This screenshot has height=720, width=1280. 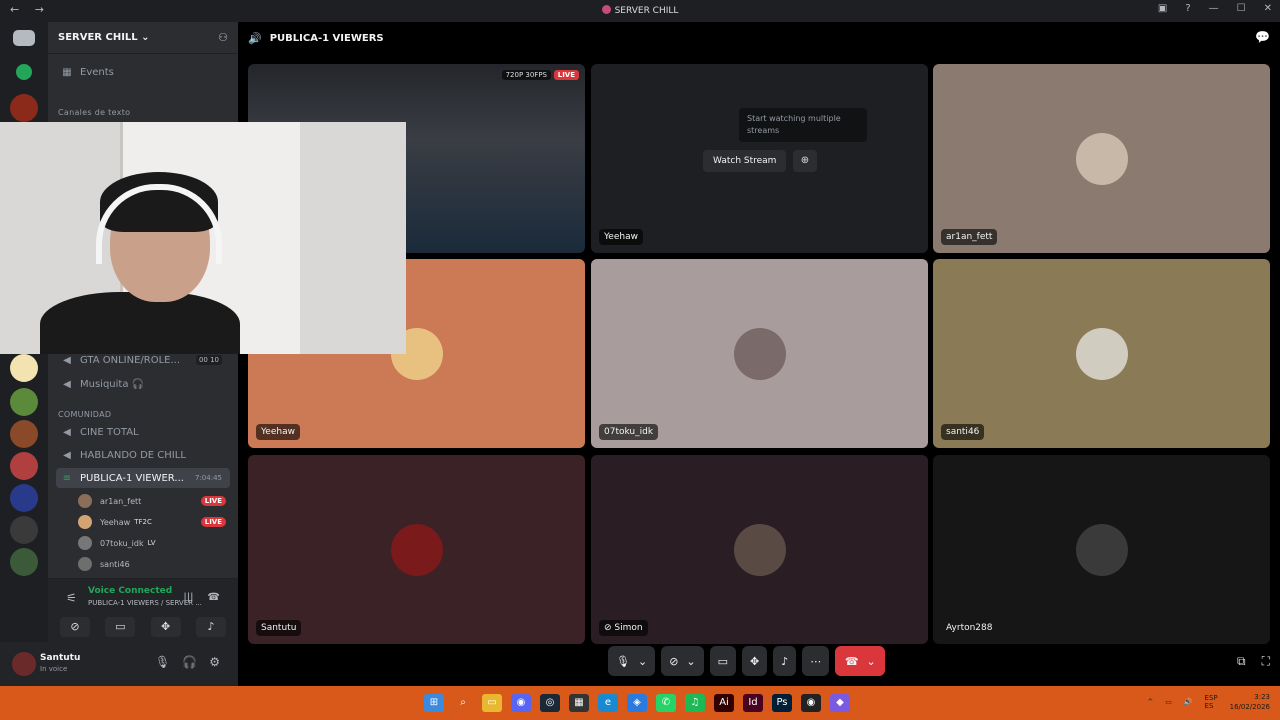 I want to click on fullscreen-icon: ⛶, so click(x=1266, y=661).